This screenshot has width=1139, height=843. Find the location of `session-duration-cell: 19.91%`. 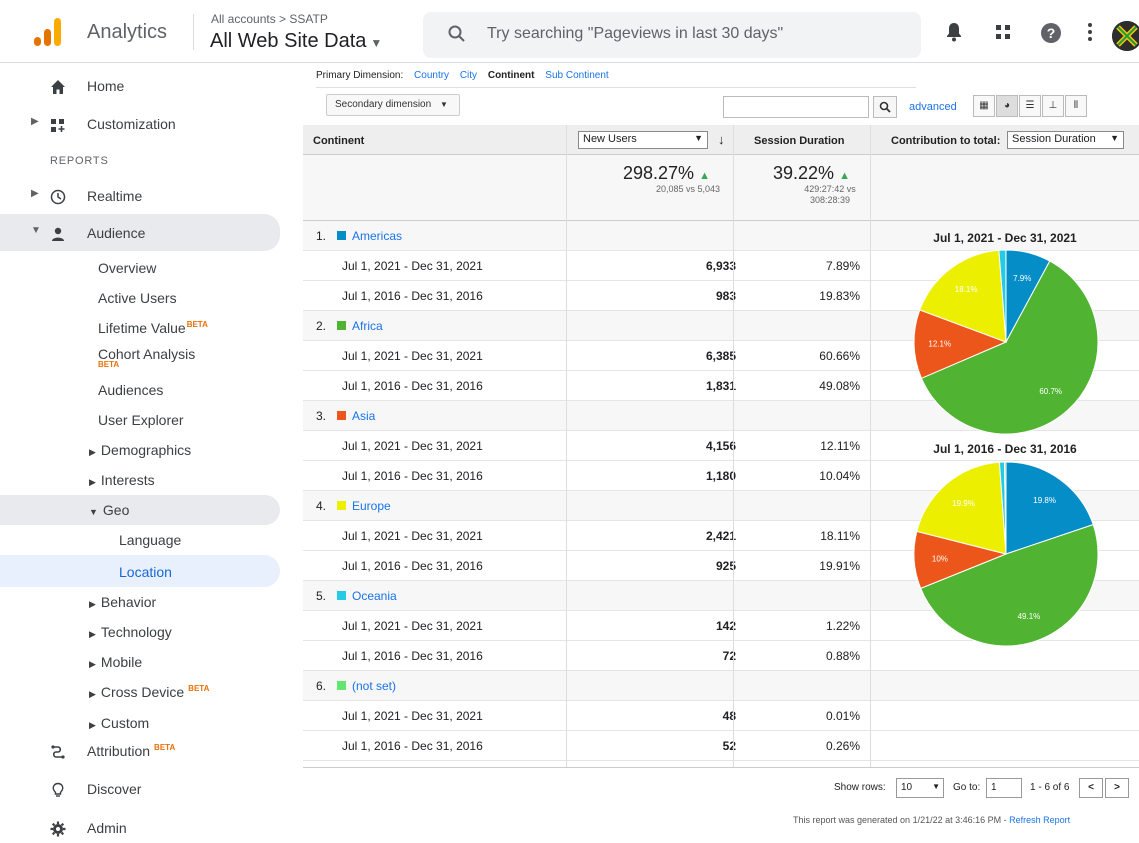

session-duration-cell: 19.91% is located at coordinates (812, 566).